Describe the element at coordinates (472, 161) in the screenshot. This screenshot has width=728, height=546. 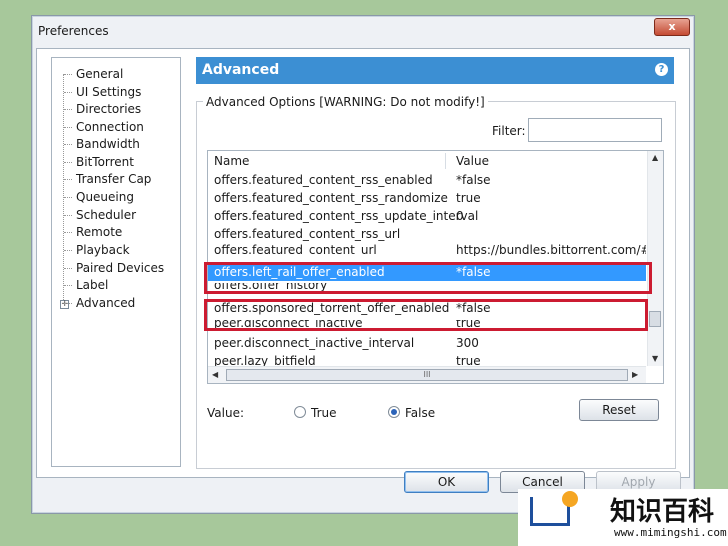
I see `column-header-value: Value` at that location.